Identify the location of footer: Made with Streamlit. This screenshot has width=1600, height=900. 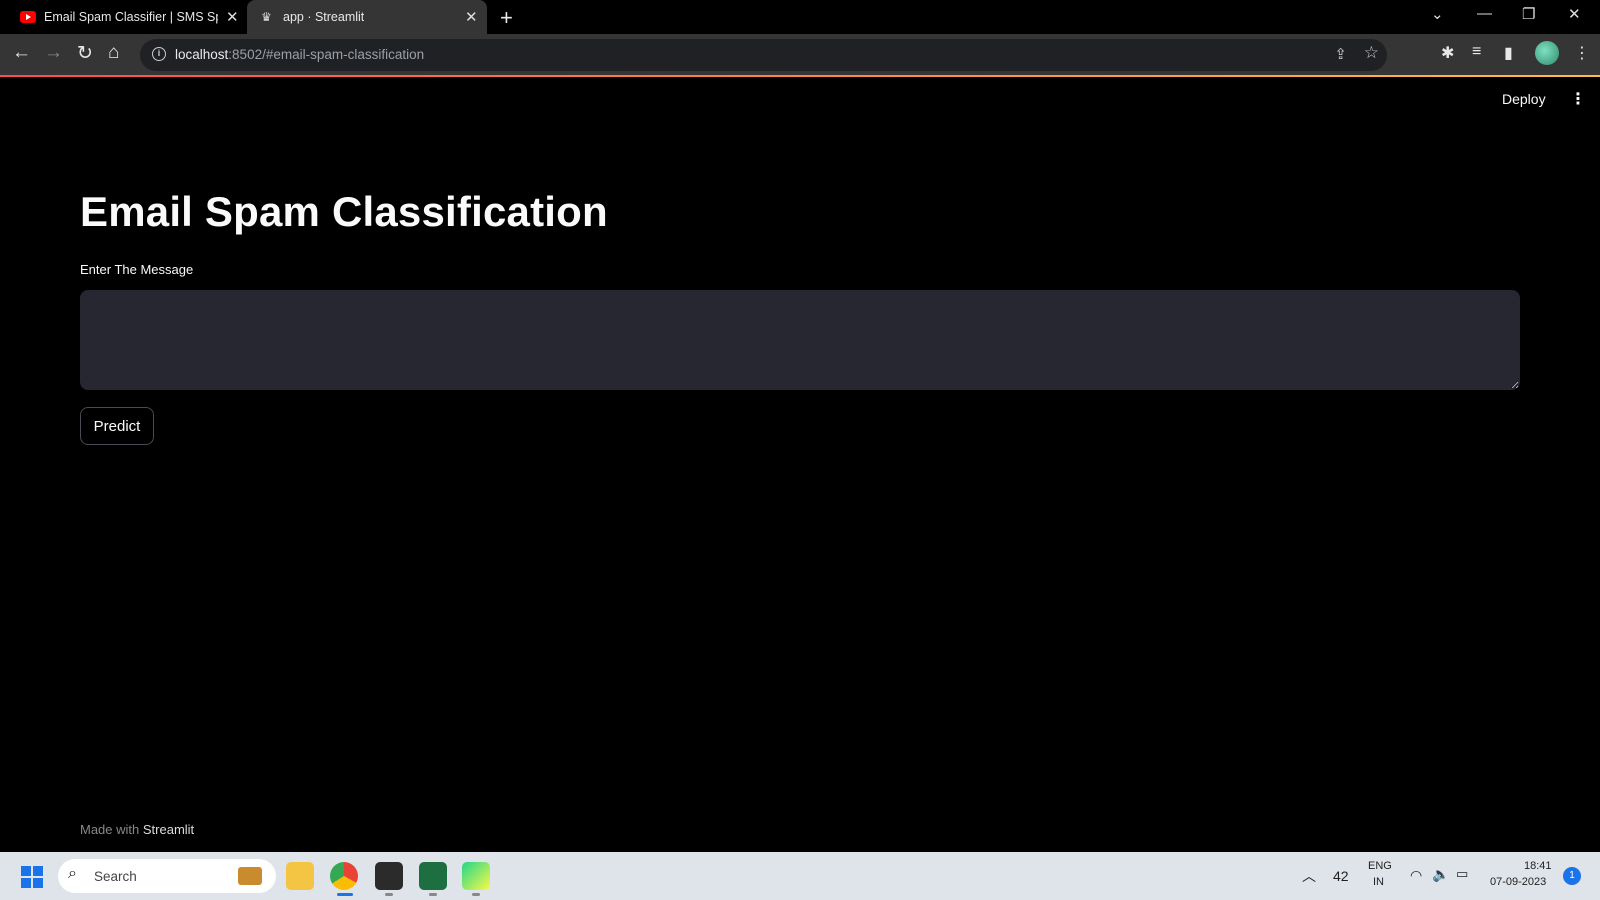
(137, 829).